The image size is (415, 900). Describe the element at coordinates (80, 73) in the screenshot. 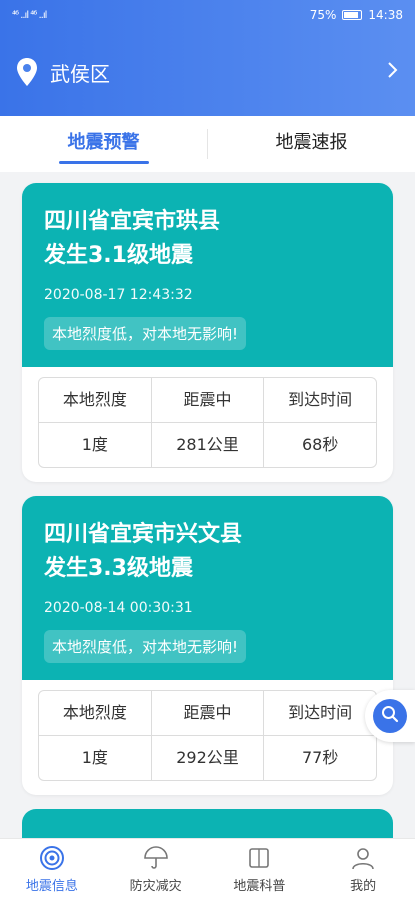

I see `location-name: 武侯区` at that location.